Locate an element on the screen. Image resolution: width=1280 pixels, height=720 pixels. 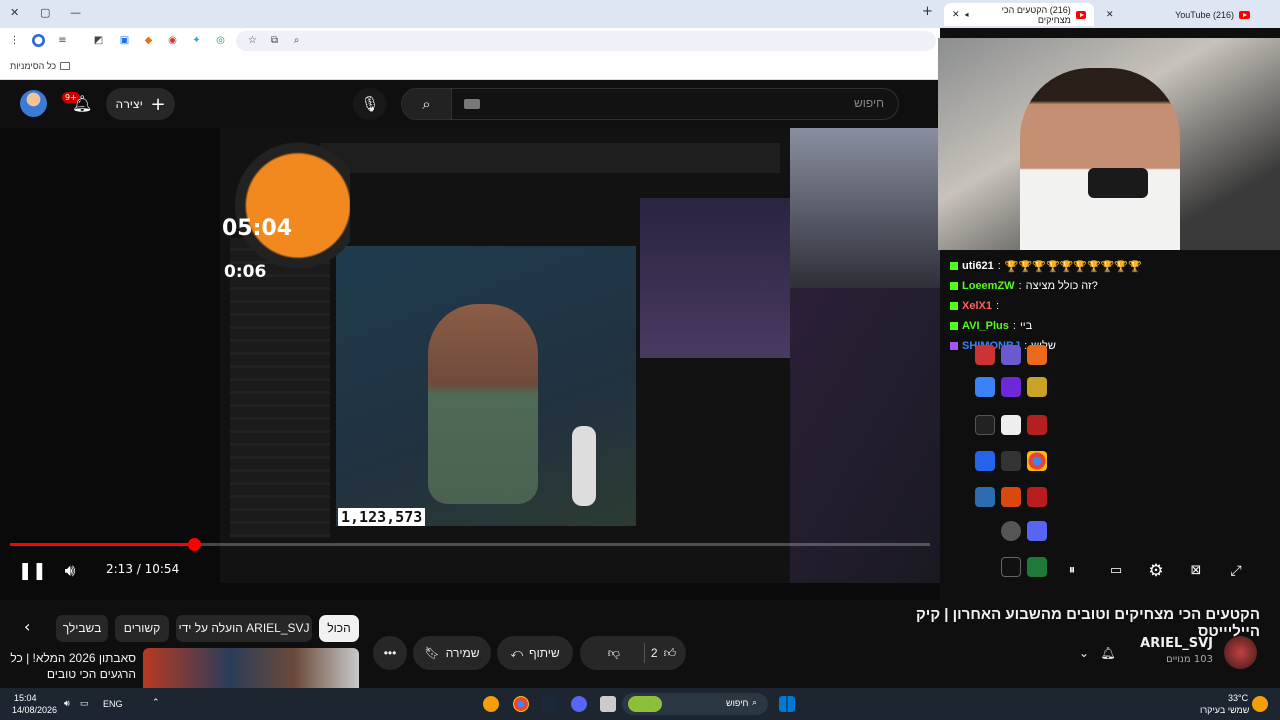
extensions-icon: ◩ is located at coordinates (98, 40).